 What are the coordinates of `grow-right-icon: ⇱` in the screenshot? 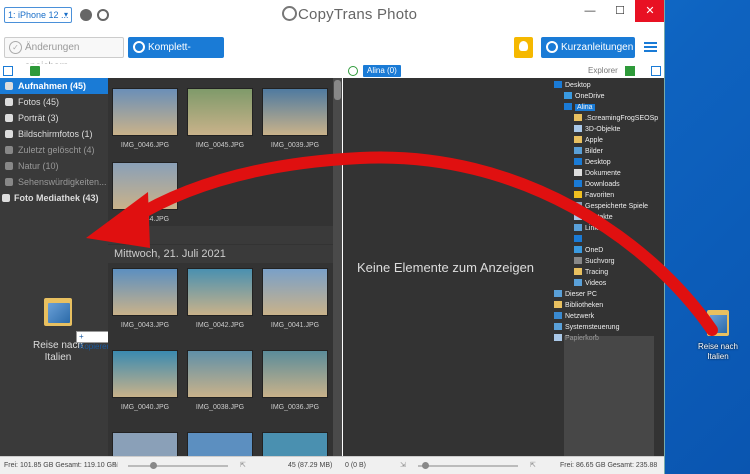 It's located at (533, 465).